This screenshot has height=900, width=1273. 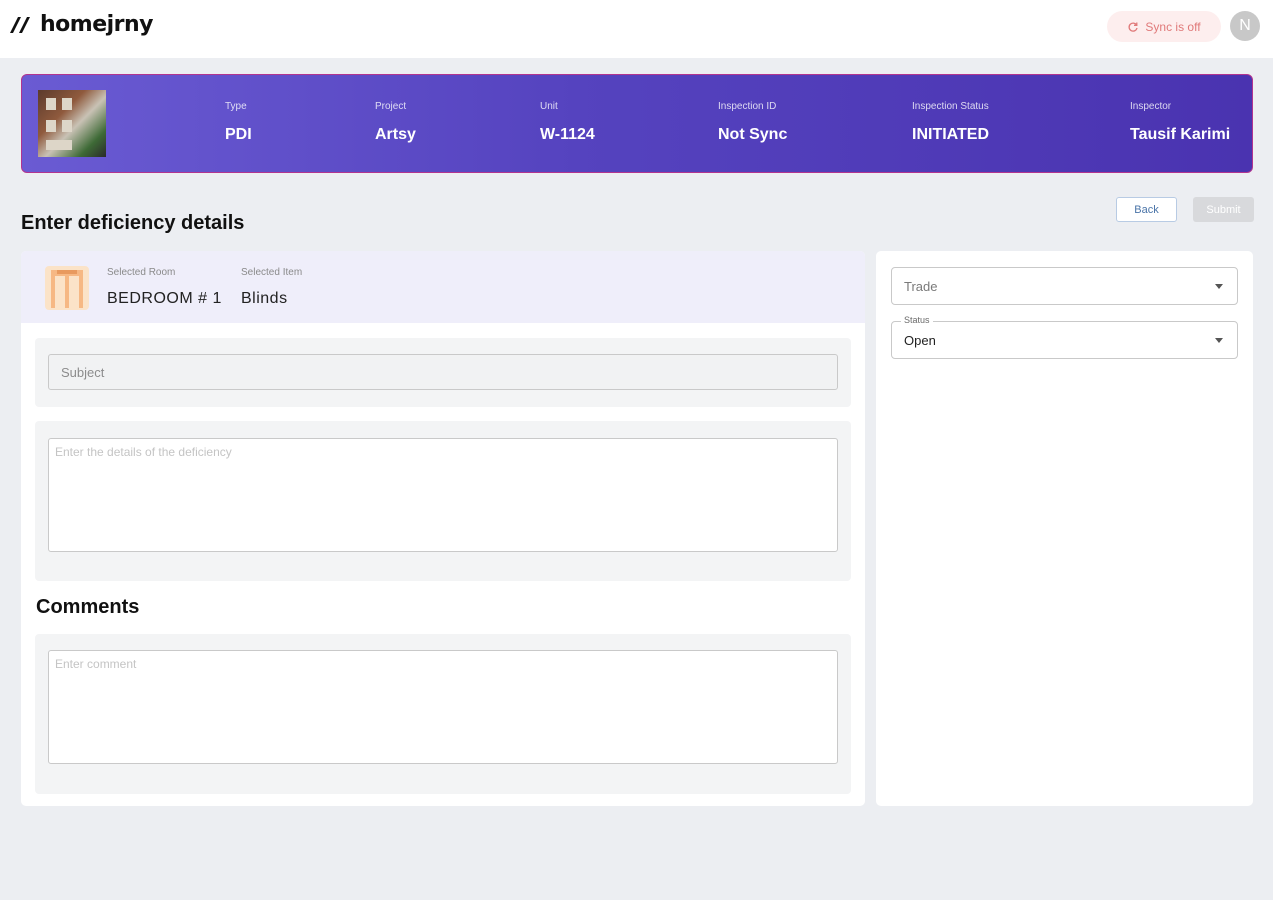 I want to click on sync-status-button: Sync is off, so click(x=1164, y=26).